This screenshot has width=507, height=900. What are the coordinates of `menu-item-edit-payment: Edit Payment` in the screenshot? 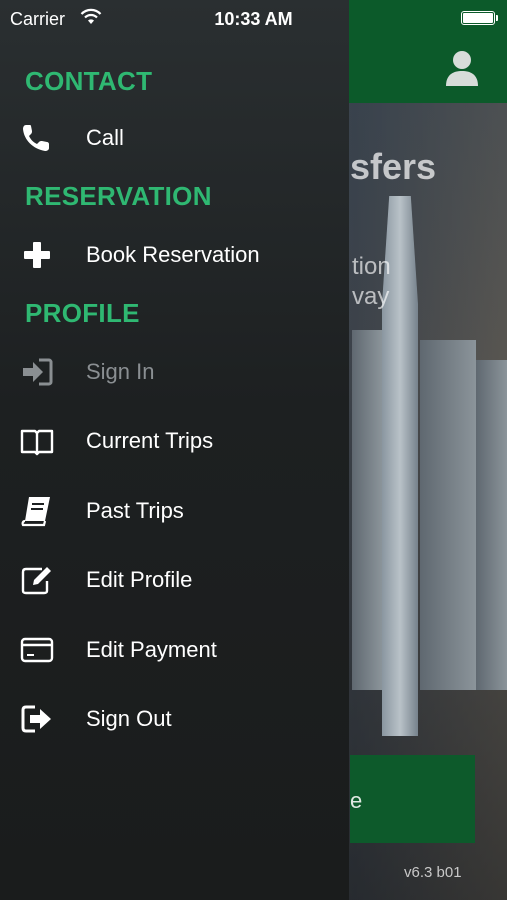 It's located at (174, 650).